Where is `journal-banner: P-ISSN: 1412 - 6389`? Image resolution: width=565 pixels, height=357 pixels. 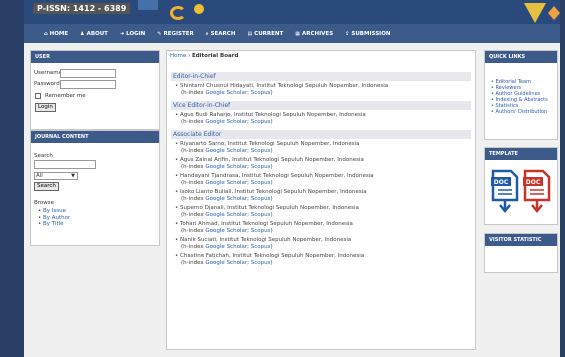
journal-banner: P-ISSN: 1412 - 6389 is located at coordinates (292, 12).